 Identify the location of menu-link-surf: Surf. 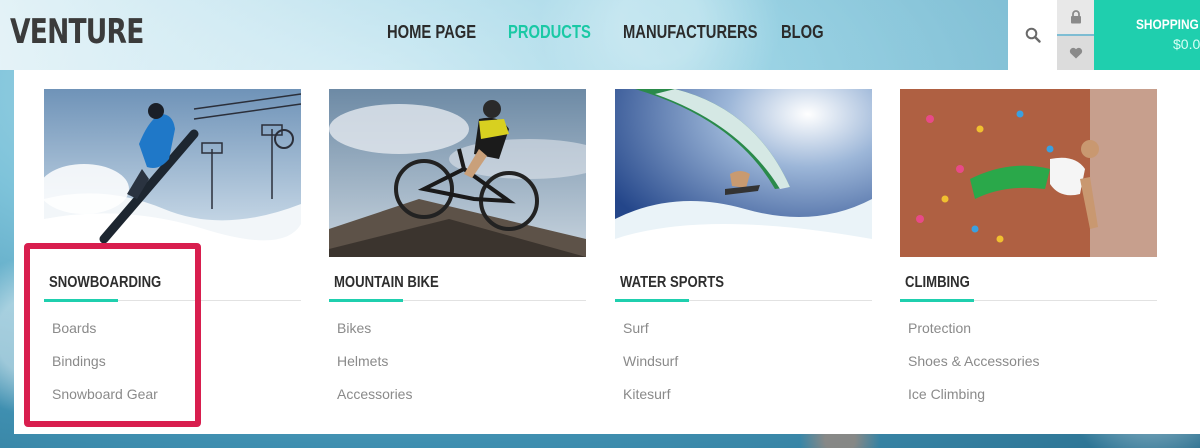
(747, 336).